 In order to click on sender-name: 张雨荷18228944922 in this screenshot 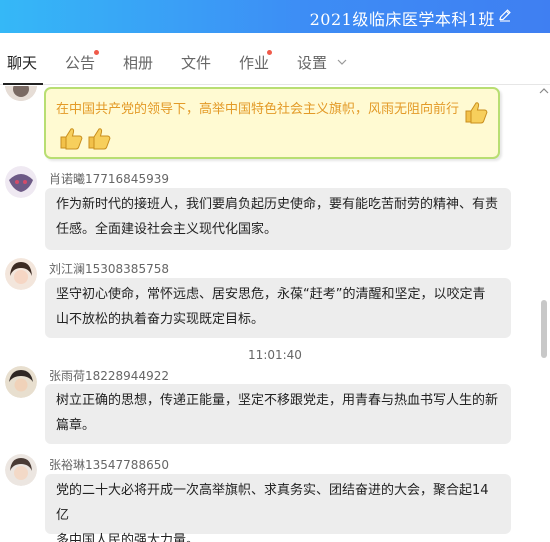, I will do `click(109, 376)`.